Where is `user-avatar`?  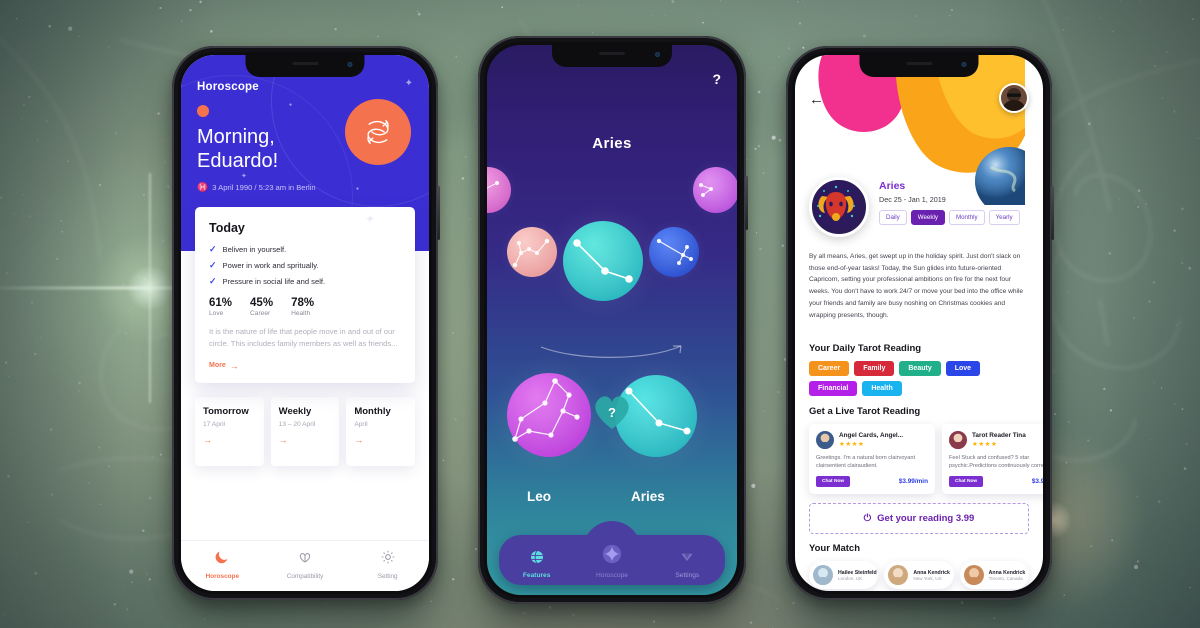 user-avatar is located at coordinates (1014, 98).